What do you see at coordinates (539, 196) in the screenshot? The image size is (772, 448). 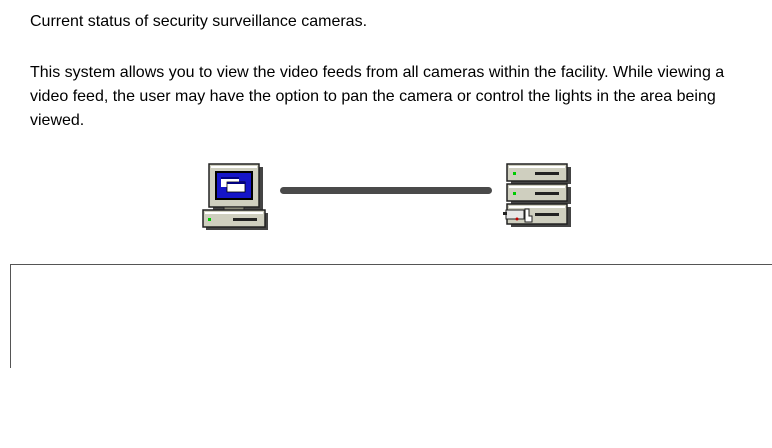 I see `server-stack-icon` at bounding box center [539, 196].